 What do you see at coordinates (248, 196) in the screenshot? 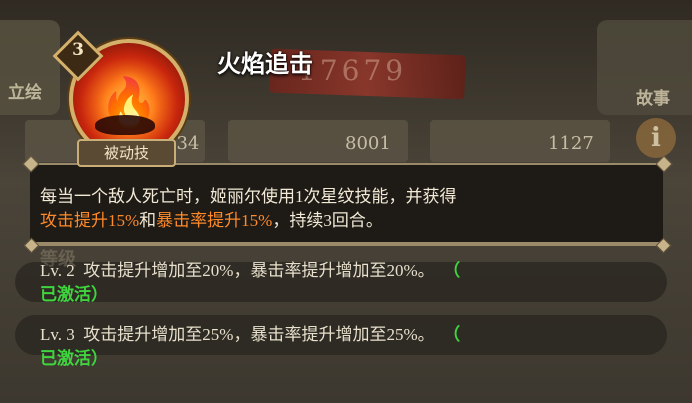
I see `description-line: 每当一个敌人死亡时，姬丽尔使用1次星纹技能，并获得` at bounding box center [248, 196].